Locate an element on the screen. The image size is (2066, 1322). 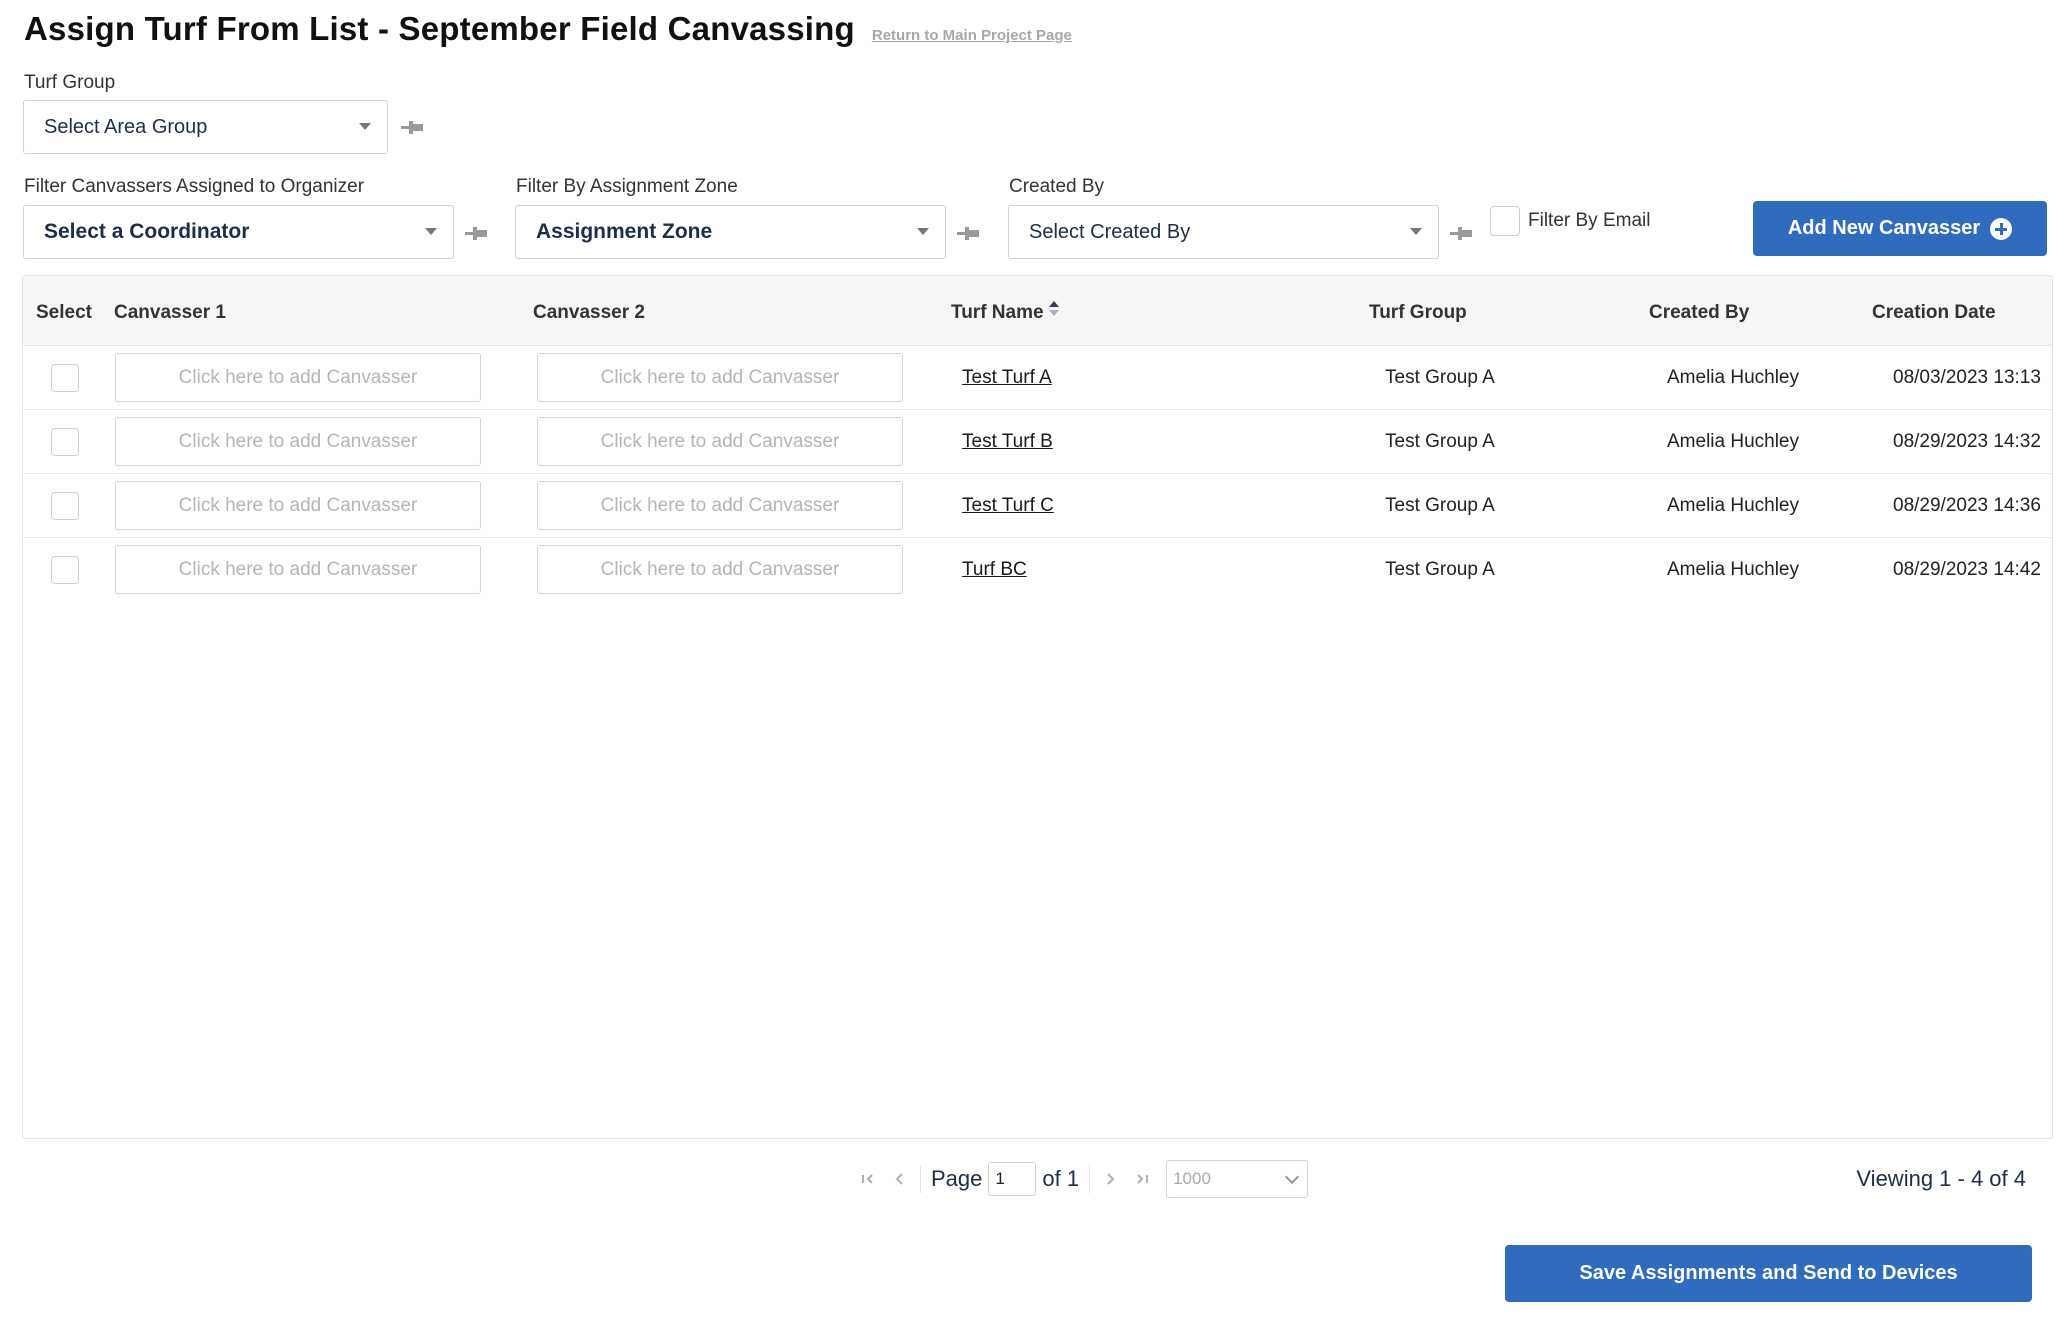
email-filter: Filter By Email is located at coordinates (1570, 221).